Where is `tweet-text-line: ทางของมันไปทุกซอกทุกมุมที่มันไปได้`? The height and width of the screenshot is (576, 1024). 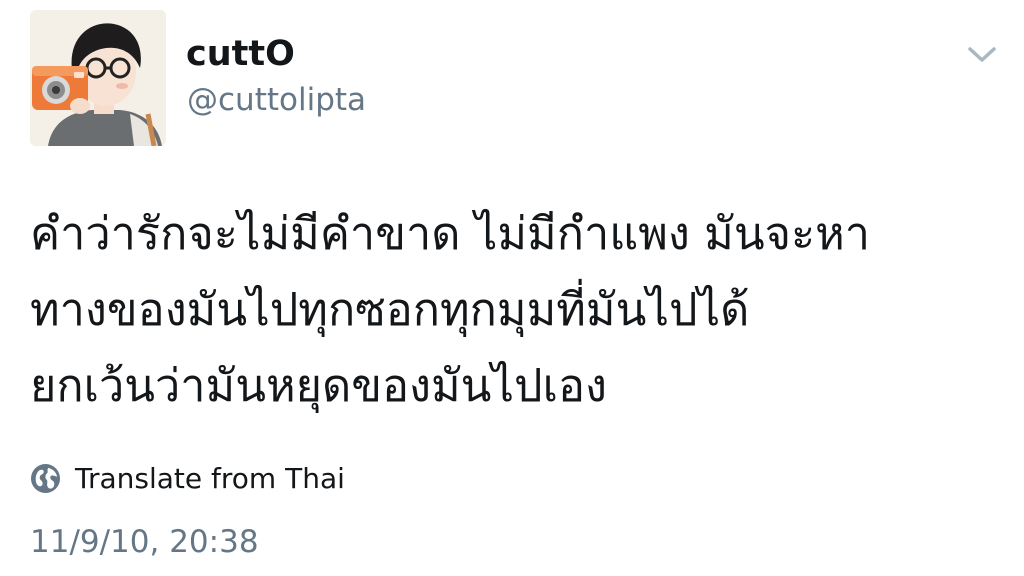 tweet-text-line: ทางของมันไปทุกซอกทุกมุมที่มันไปได้ is located at coordinates (390, 309).